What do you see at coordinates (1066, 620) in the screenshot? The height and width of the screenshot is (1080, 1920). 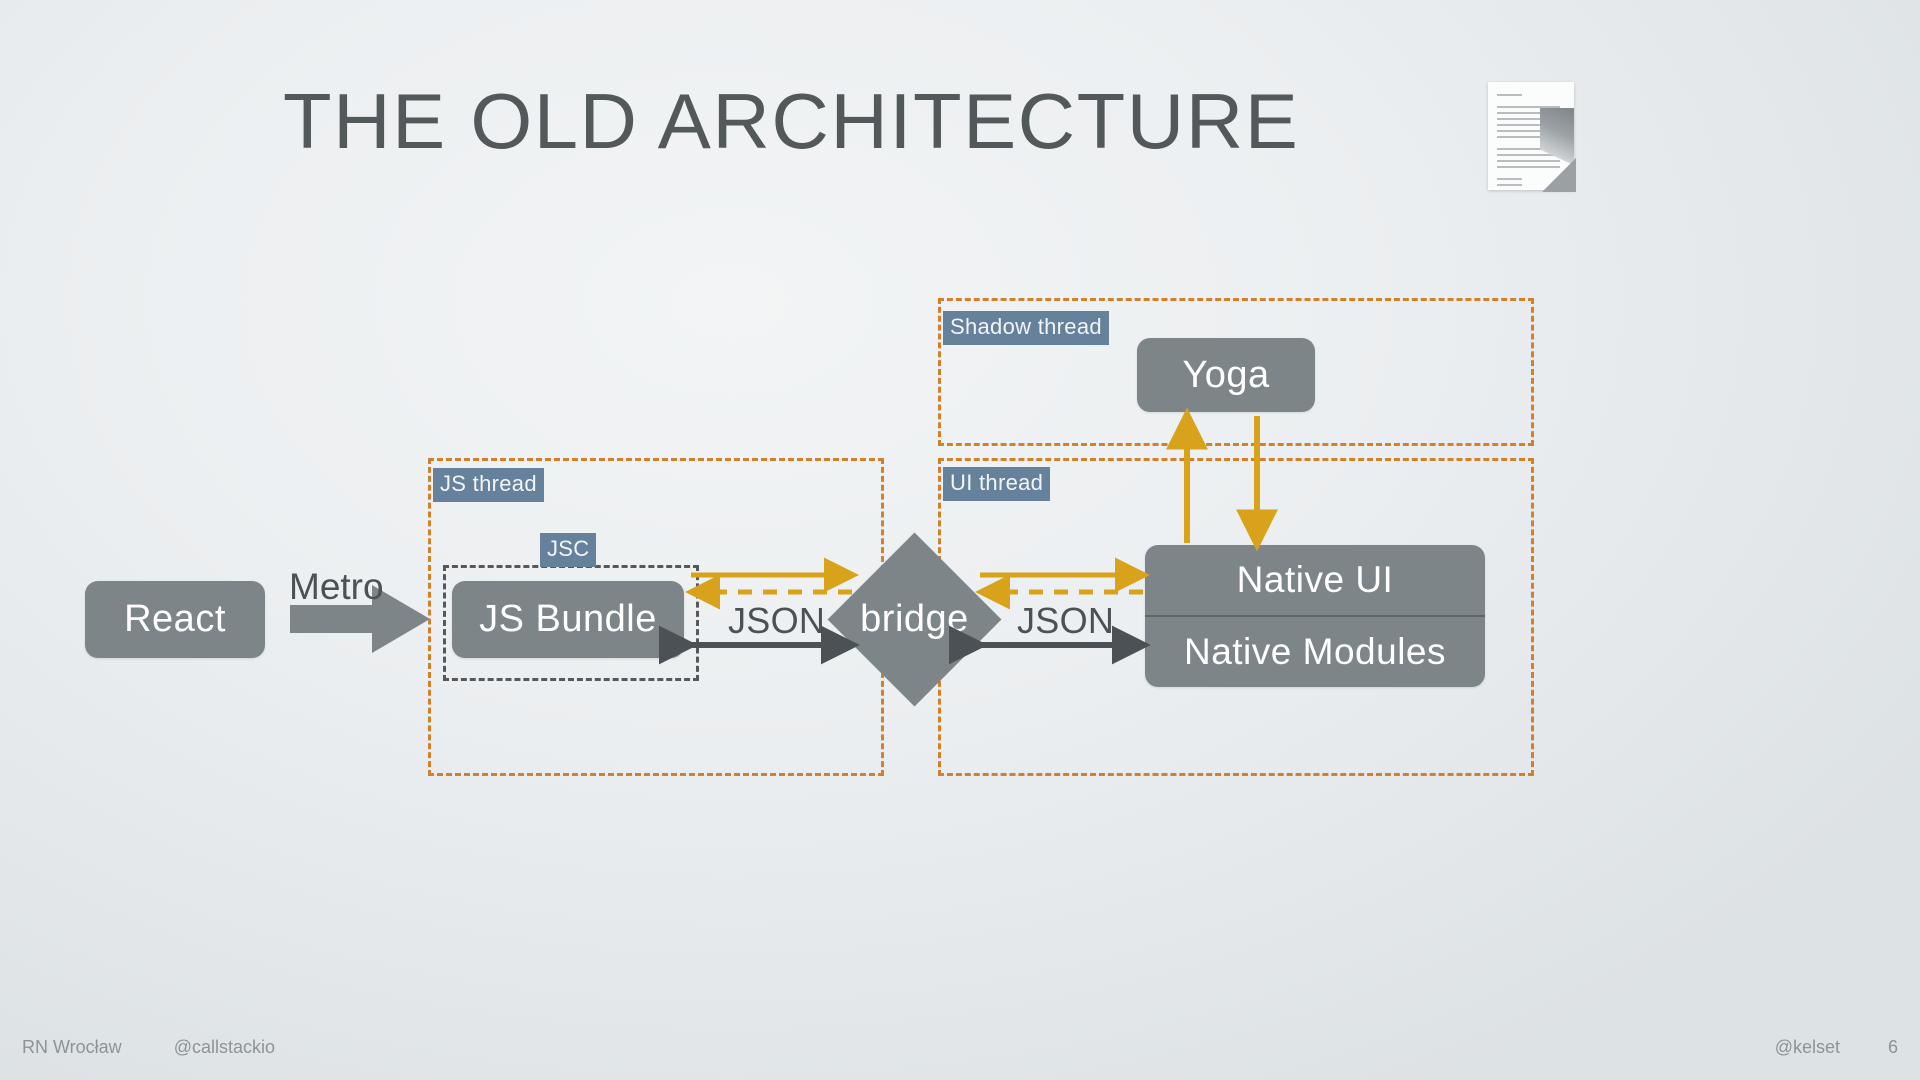 I see `edge-json-right-label: JSON` at bounding box center [1066, 620].